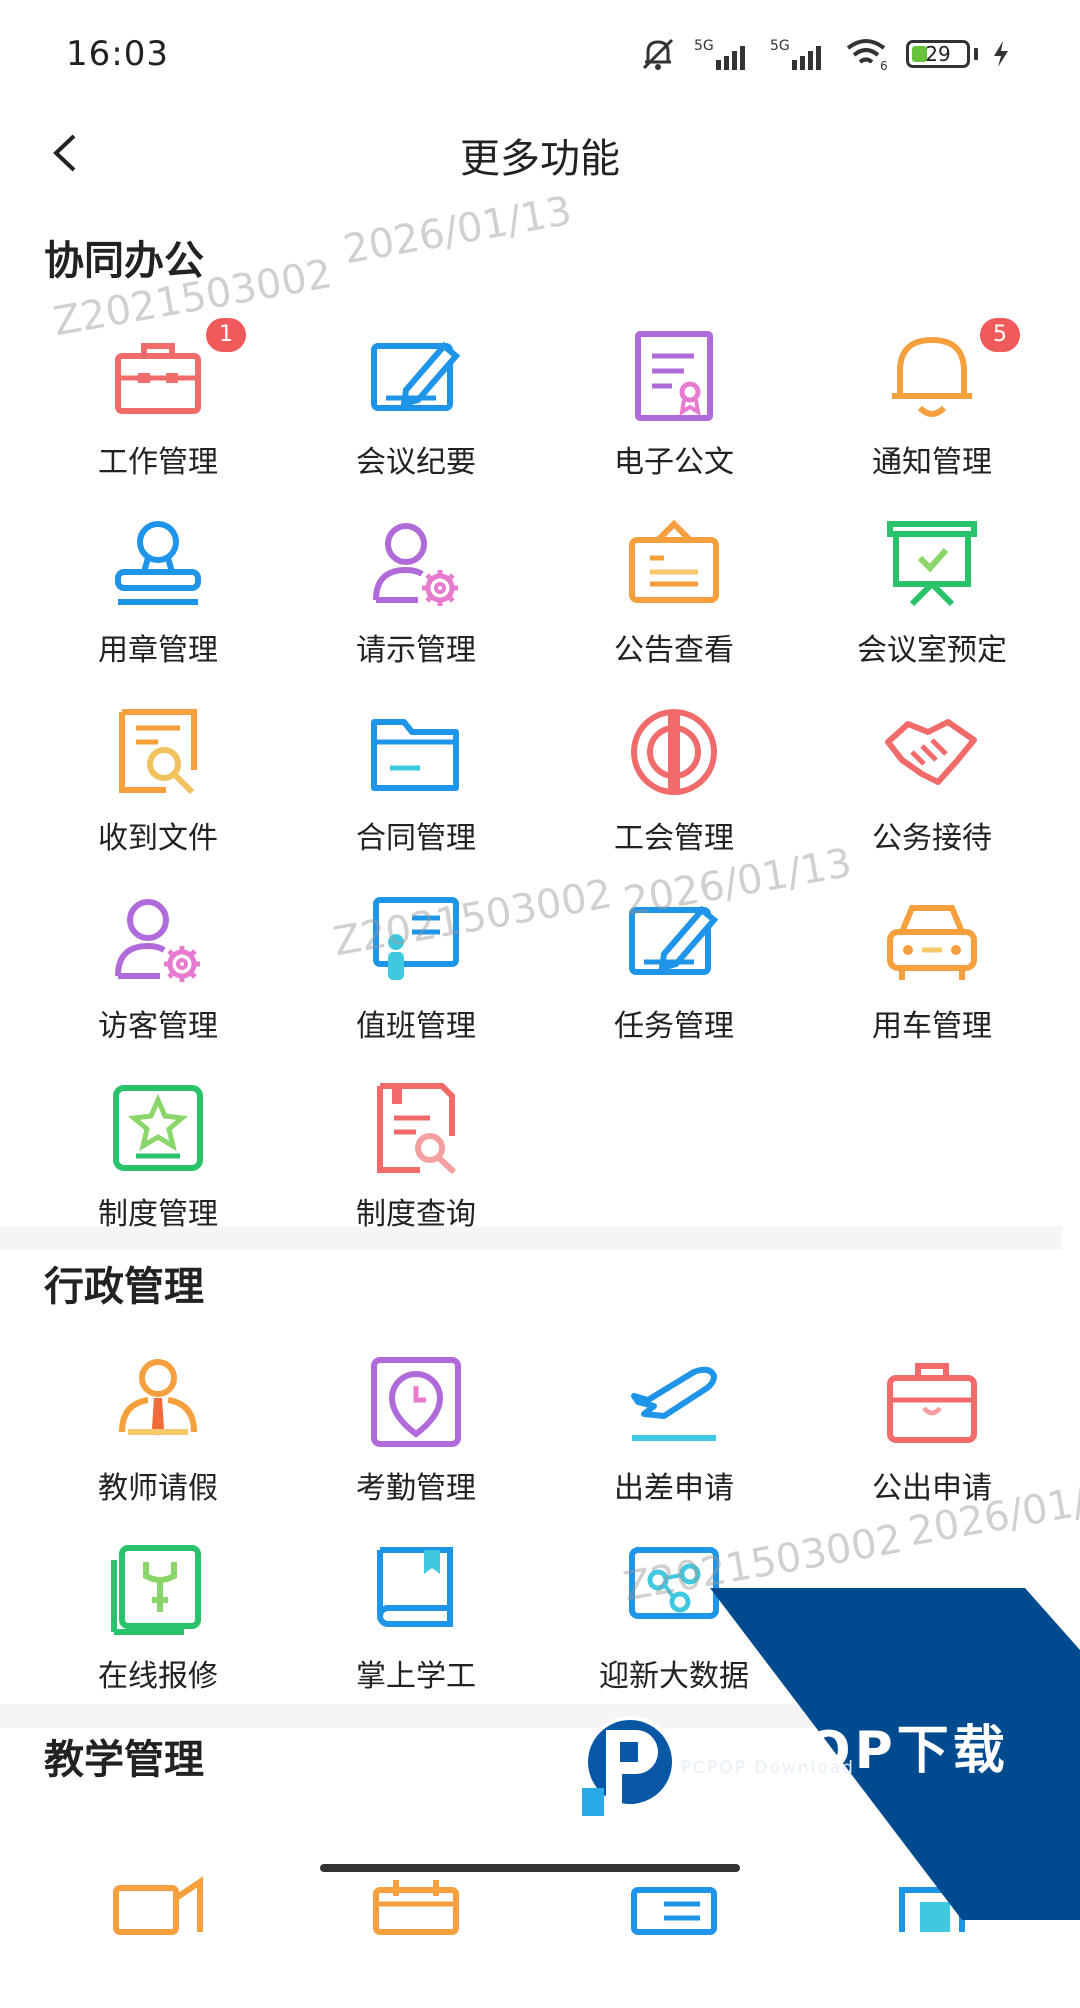 The height and width of the screenshot is (2008, 1080). Describe the element at coordinates (674, 1488) in the screenshot. I see `grid-item-label: 出差申请` at that location.